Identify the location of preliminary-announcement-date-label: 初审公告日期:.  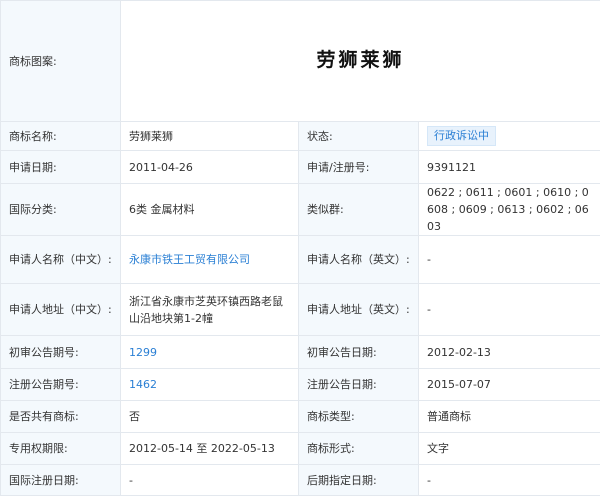
(359, 352).